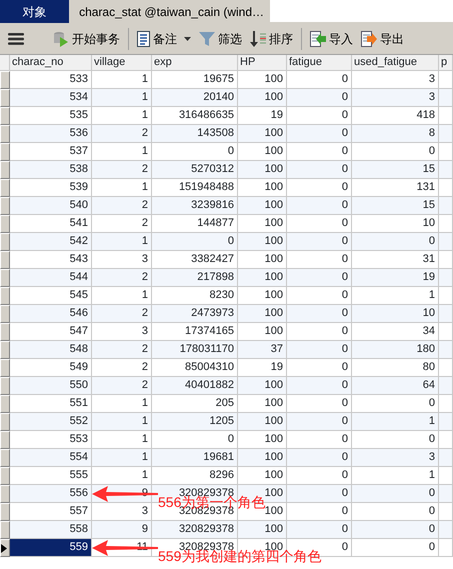 The image size is (453, 569). I want to click on table-cell: 559, so click(51, 548).